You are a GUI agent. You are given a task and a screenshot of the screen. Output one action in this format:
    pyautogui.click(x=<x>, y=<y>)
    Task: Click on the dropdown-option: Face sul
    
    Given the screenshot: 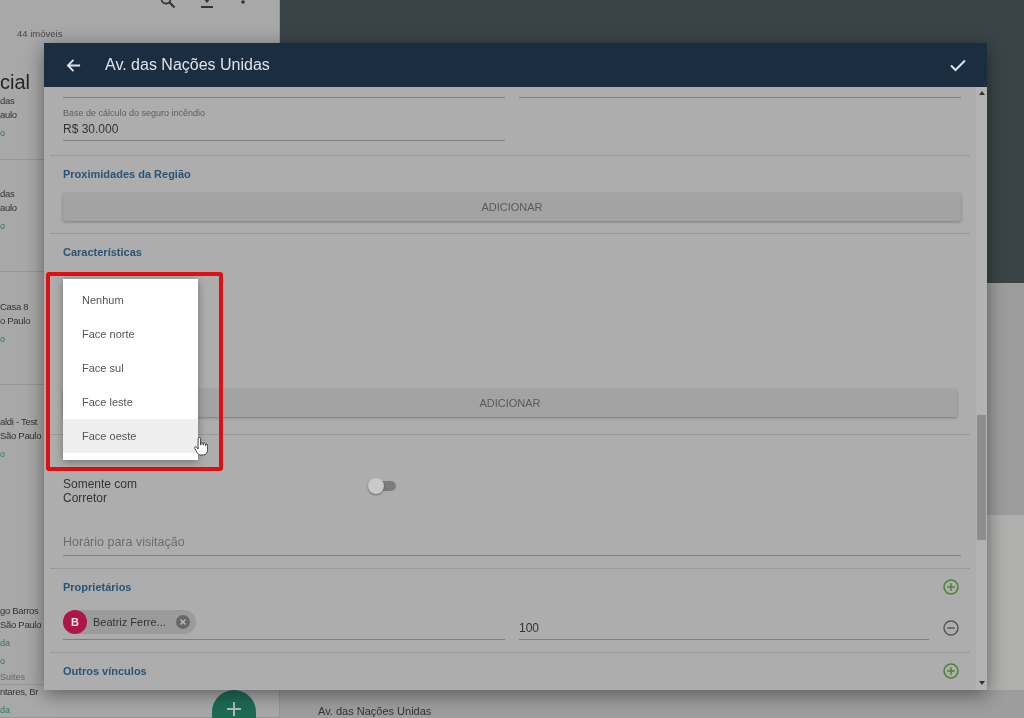 What is the action you would take?
    pyautogui.click(x=130, y=368)
    